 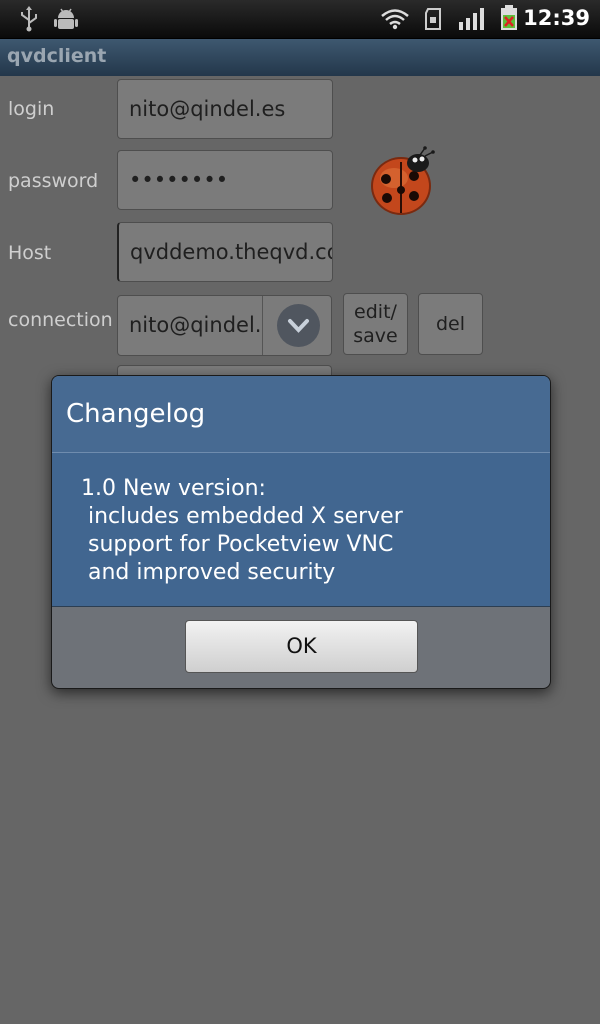 I want to click on ok-button: OK, so click(x=301, y=646).